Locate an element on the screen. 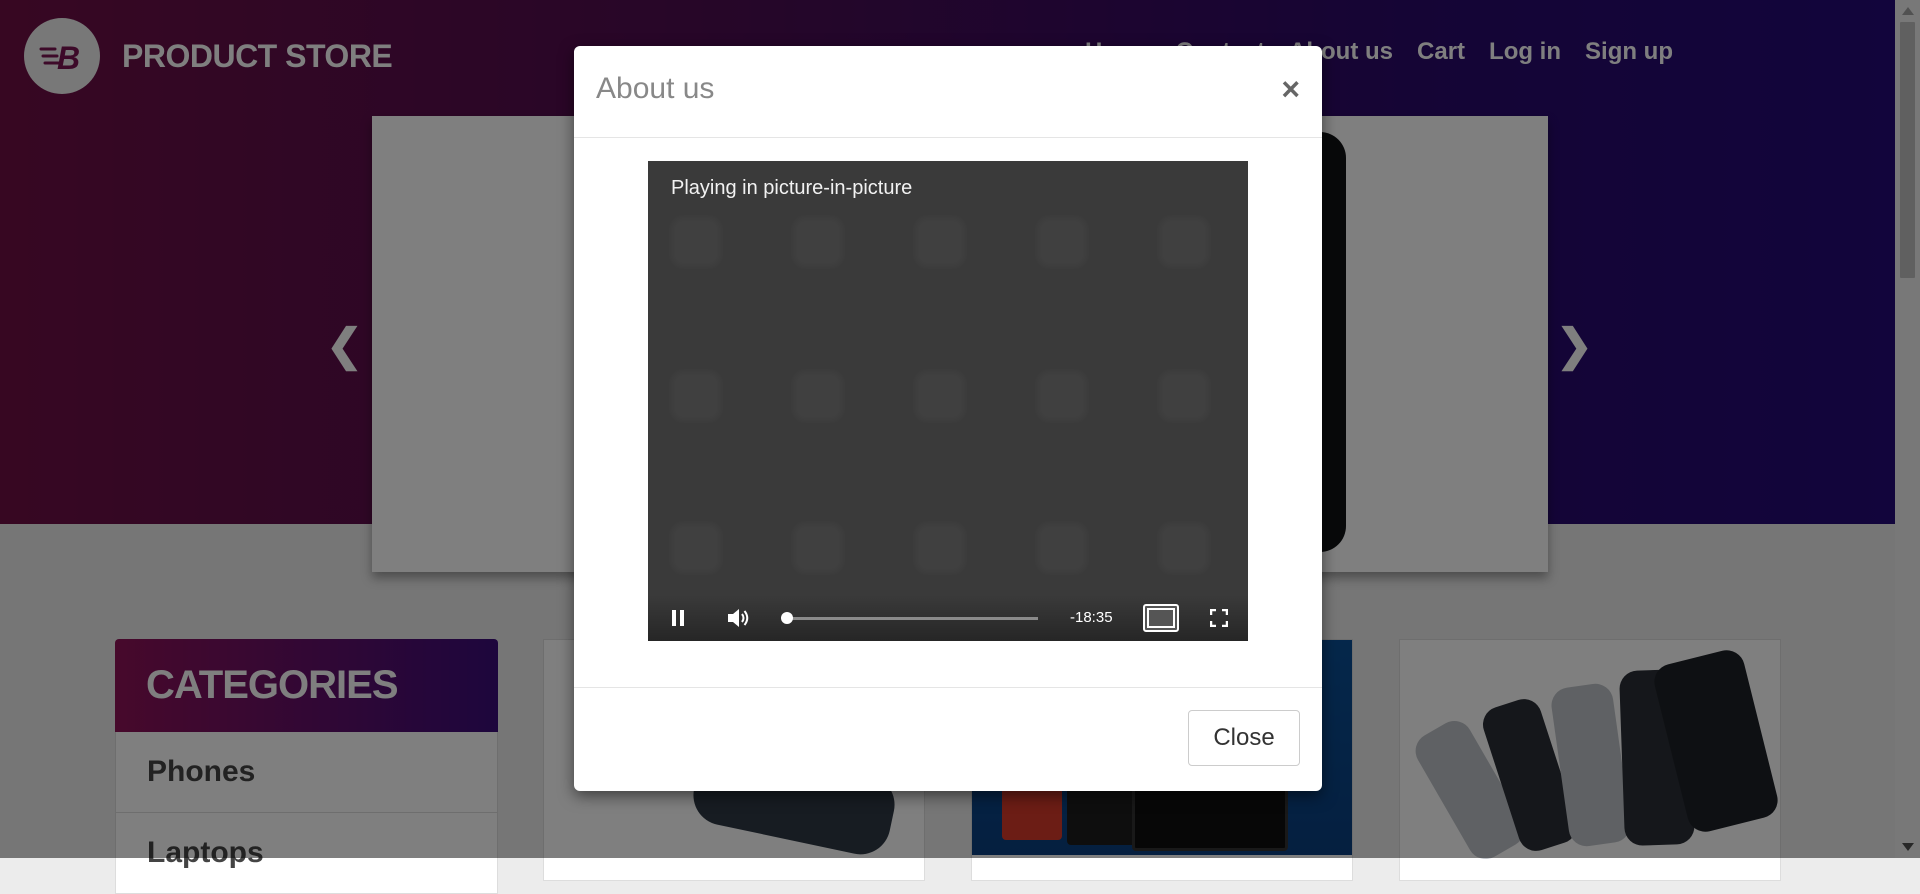  volume-button is located at coordinates (738, 618).